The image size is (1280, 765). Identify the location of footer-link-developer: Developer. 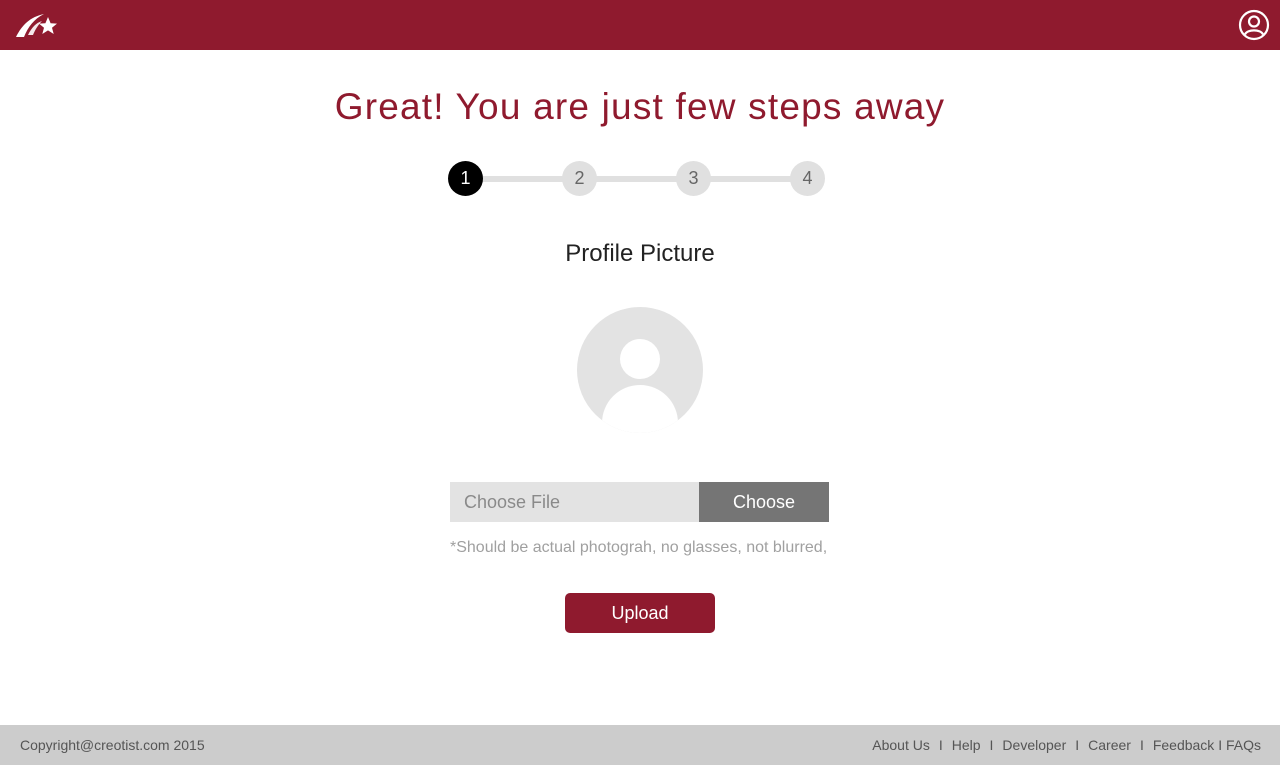
(1034, 745).